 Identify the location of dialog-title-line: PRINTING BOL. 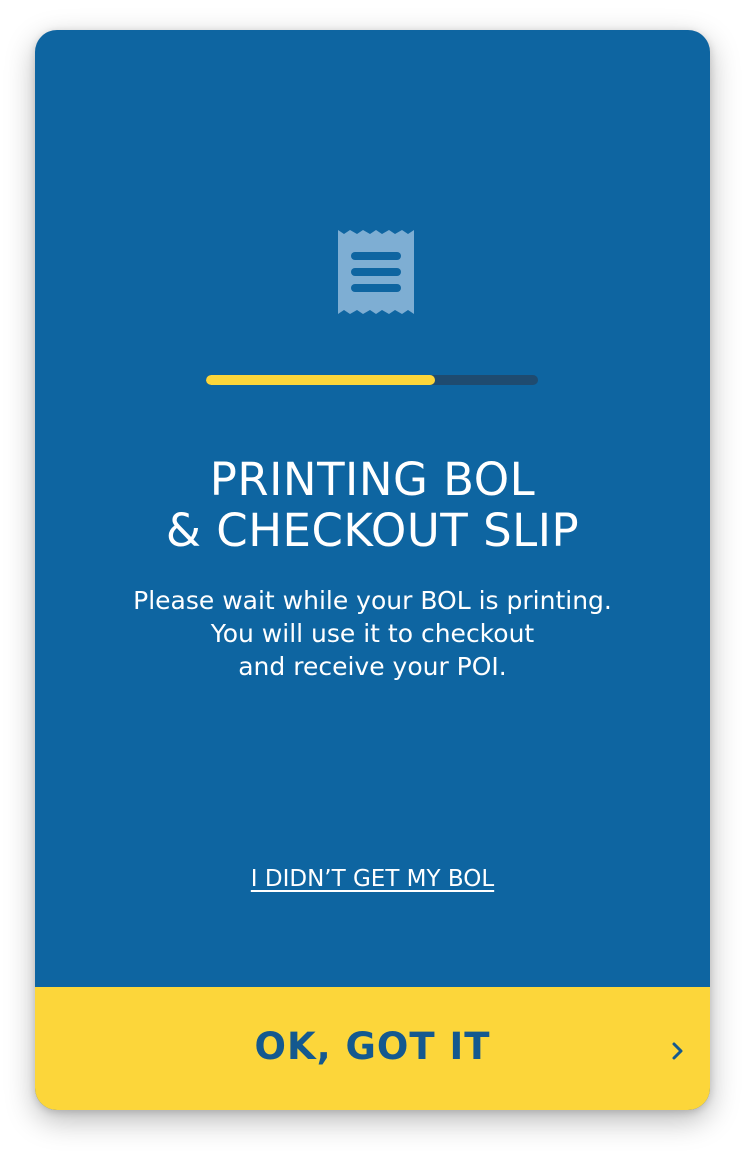
(372, 479).